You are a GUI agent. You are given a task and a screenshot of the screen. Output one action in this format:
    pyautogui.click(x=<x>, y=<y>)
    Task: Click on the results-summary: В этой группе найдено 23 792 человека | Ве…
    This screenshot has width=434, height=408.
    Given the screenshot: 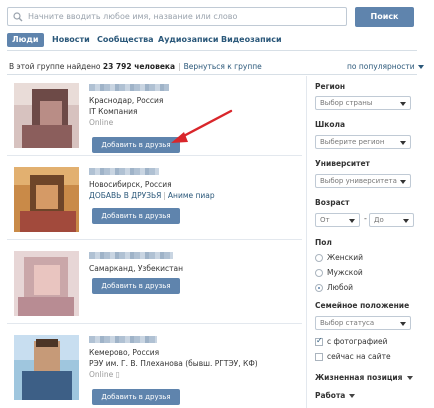 What is the action you would take?
    pyautogui.click(x=135, y=66)
    